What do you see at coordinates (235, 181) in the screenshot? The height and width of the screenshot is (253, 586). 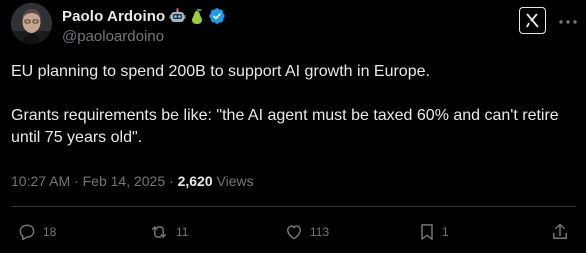 I see `views-label: Views` at bounding box center [235, 181].